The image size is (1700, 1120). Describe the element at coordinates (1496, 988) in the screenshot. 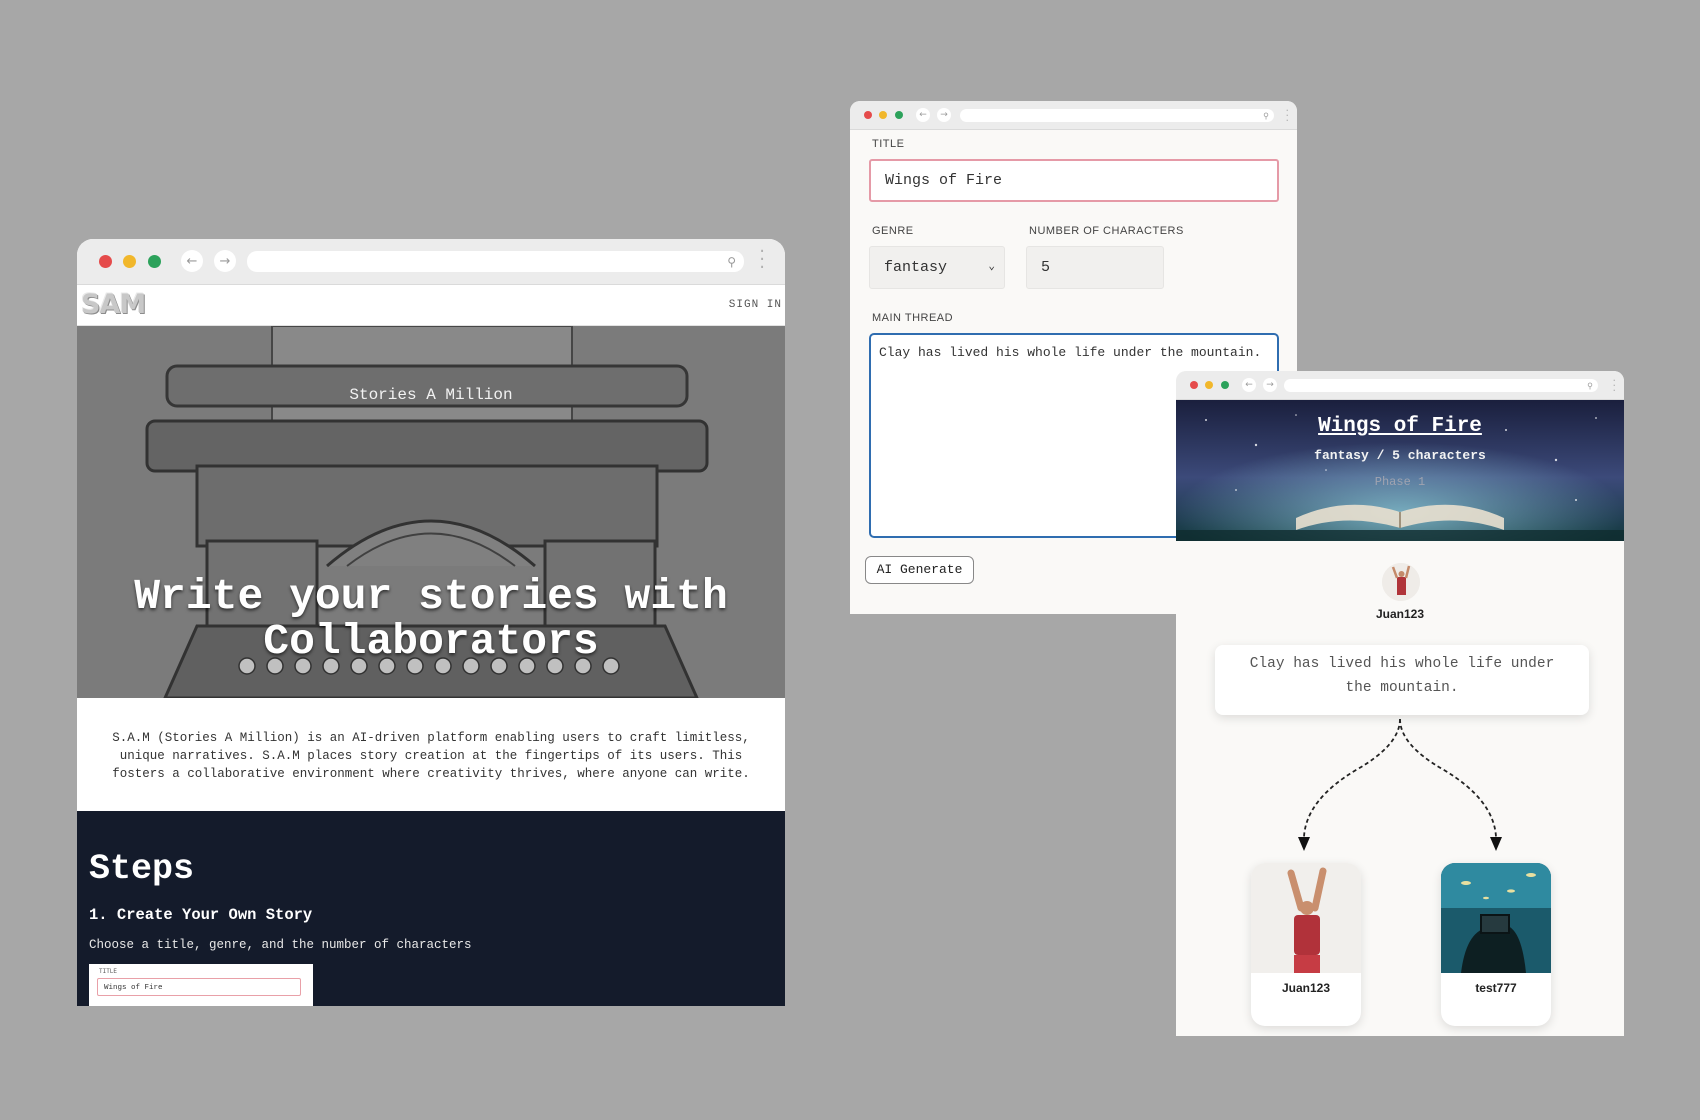

I see `branch-author-name: test777` at that location.